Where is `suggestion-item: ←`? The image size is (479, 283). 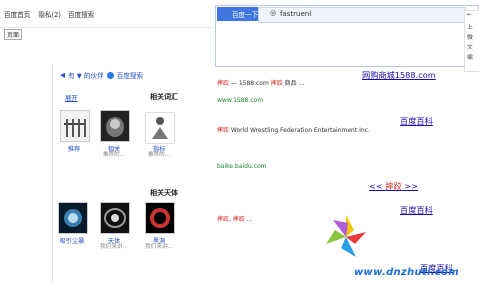 suggestion-item: ← is located at coordinates (469, 15).